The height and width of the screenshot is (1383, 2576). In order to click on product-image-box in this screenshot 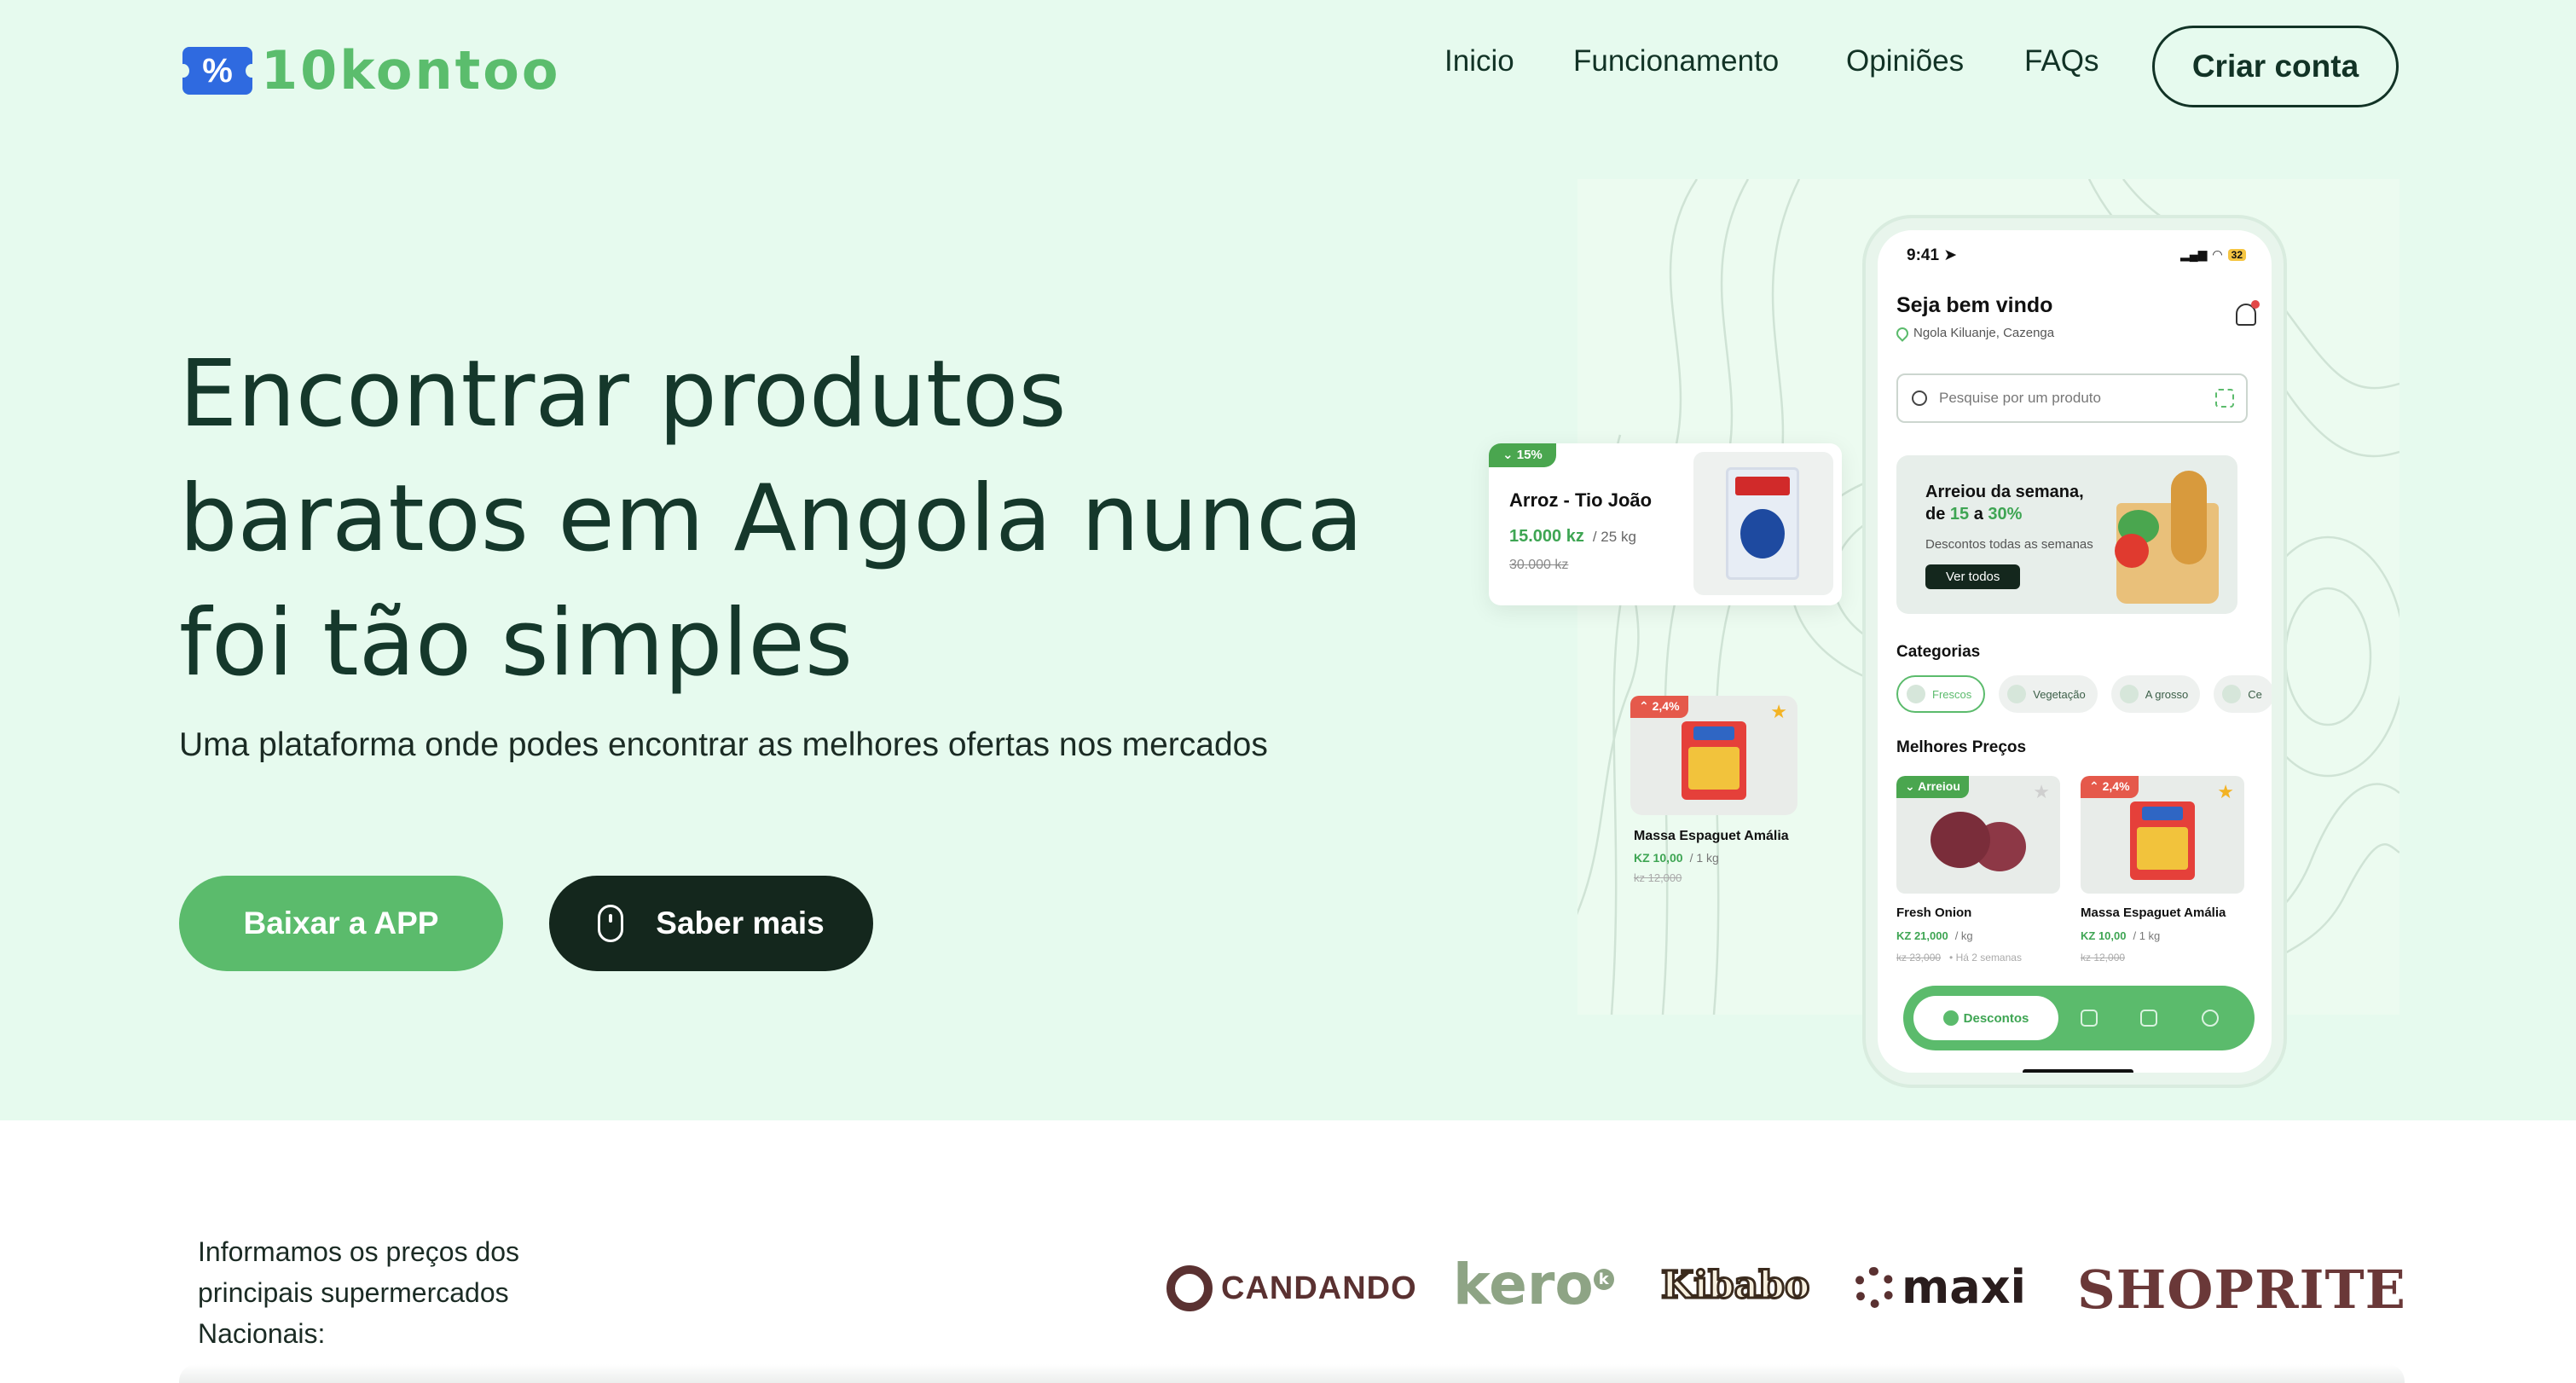, I will do `click(1763, 523)`.